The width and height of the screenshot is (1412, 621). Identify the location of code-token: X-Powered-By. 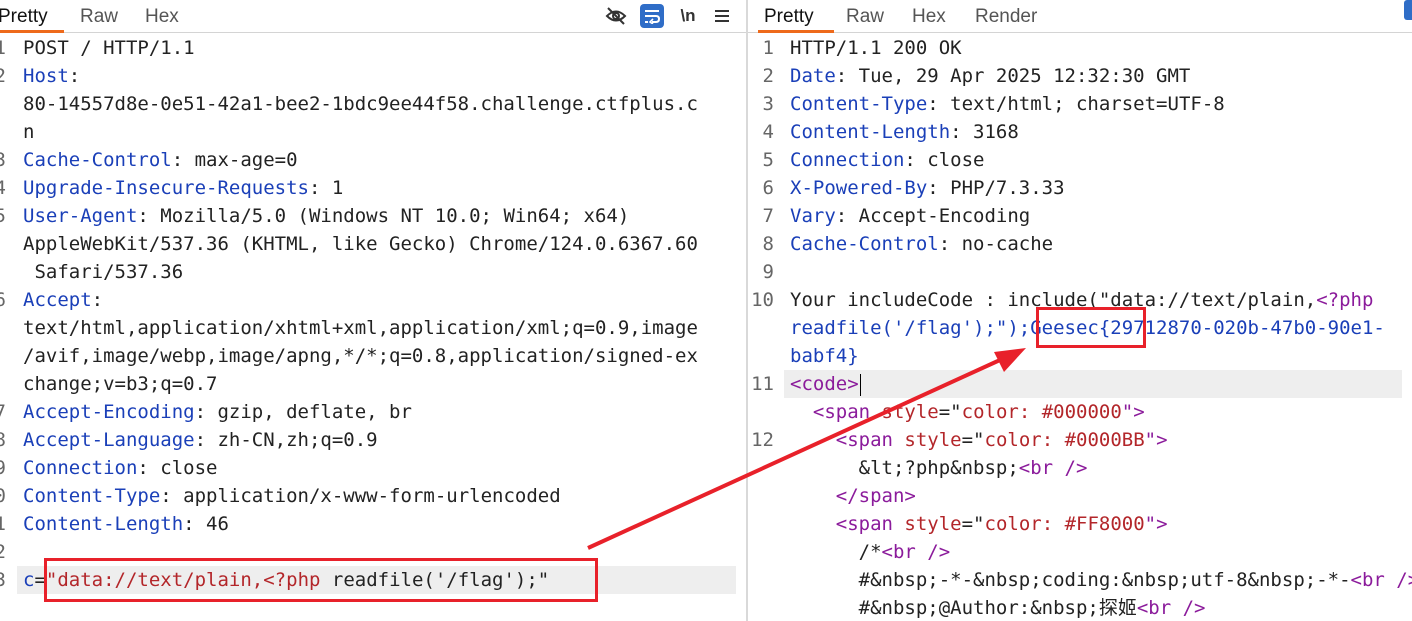
(859, 188).